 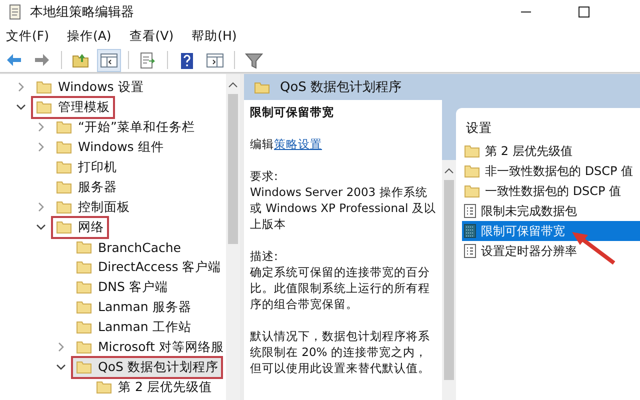 What do you see at coordinates (133, 307) in the screenshot?
I see `tree-item: Lanman 服务器` at bounding box center [133, 307].